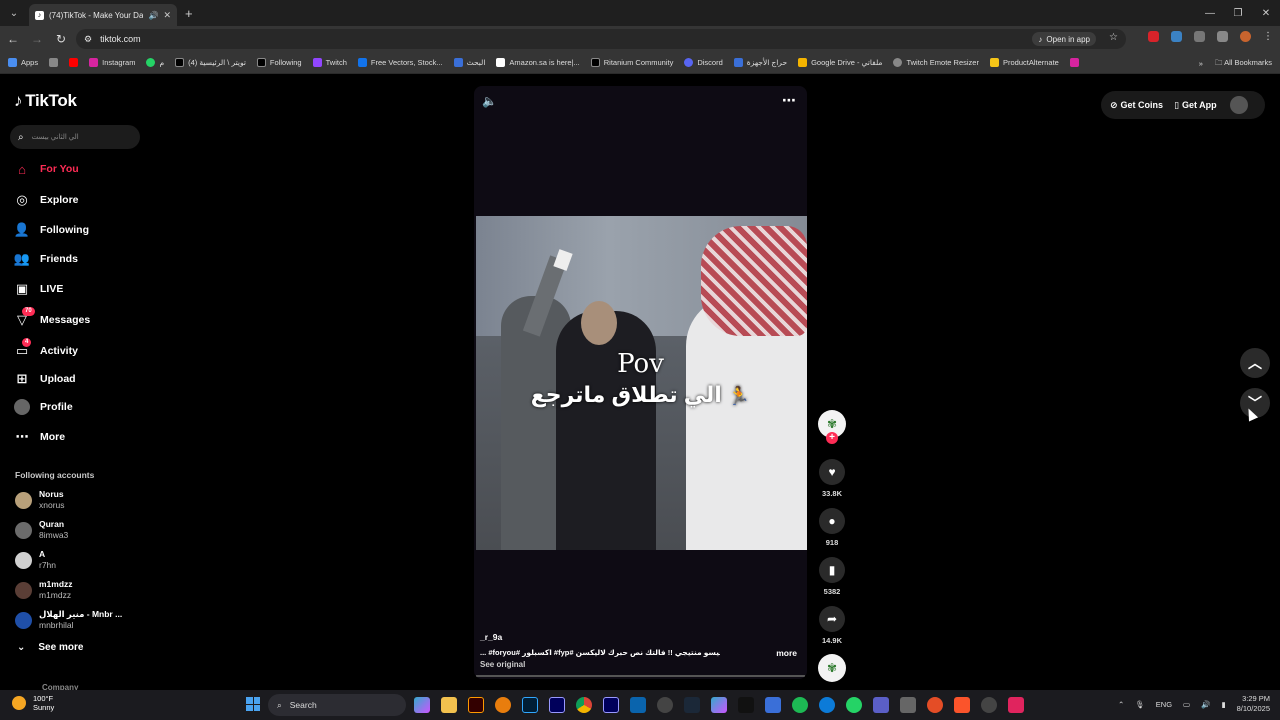 The height and width of the screenshot is (720, 1280). I want to click on sidebar-item-live: ▣ LIVE, so click(39, 289).